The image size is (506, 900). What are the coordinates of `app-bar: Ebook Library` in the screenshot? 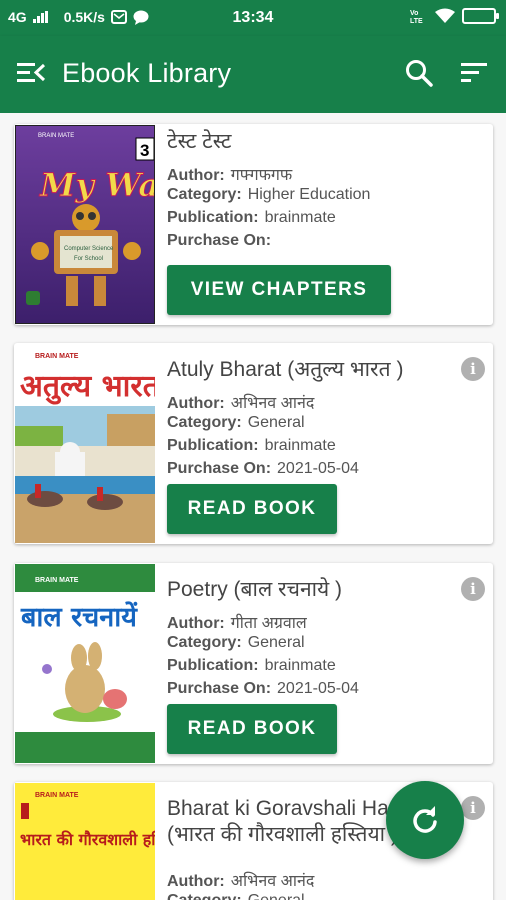 It's located at (253, 74).